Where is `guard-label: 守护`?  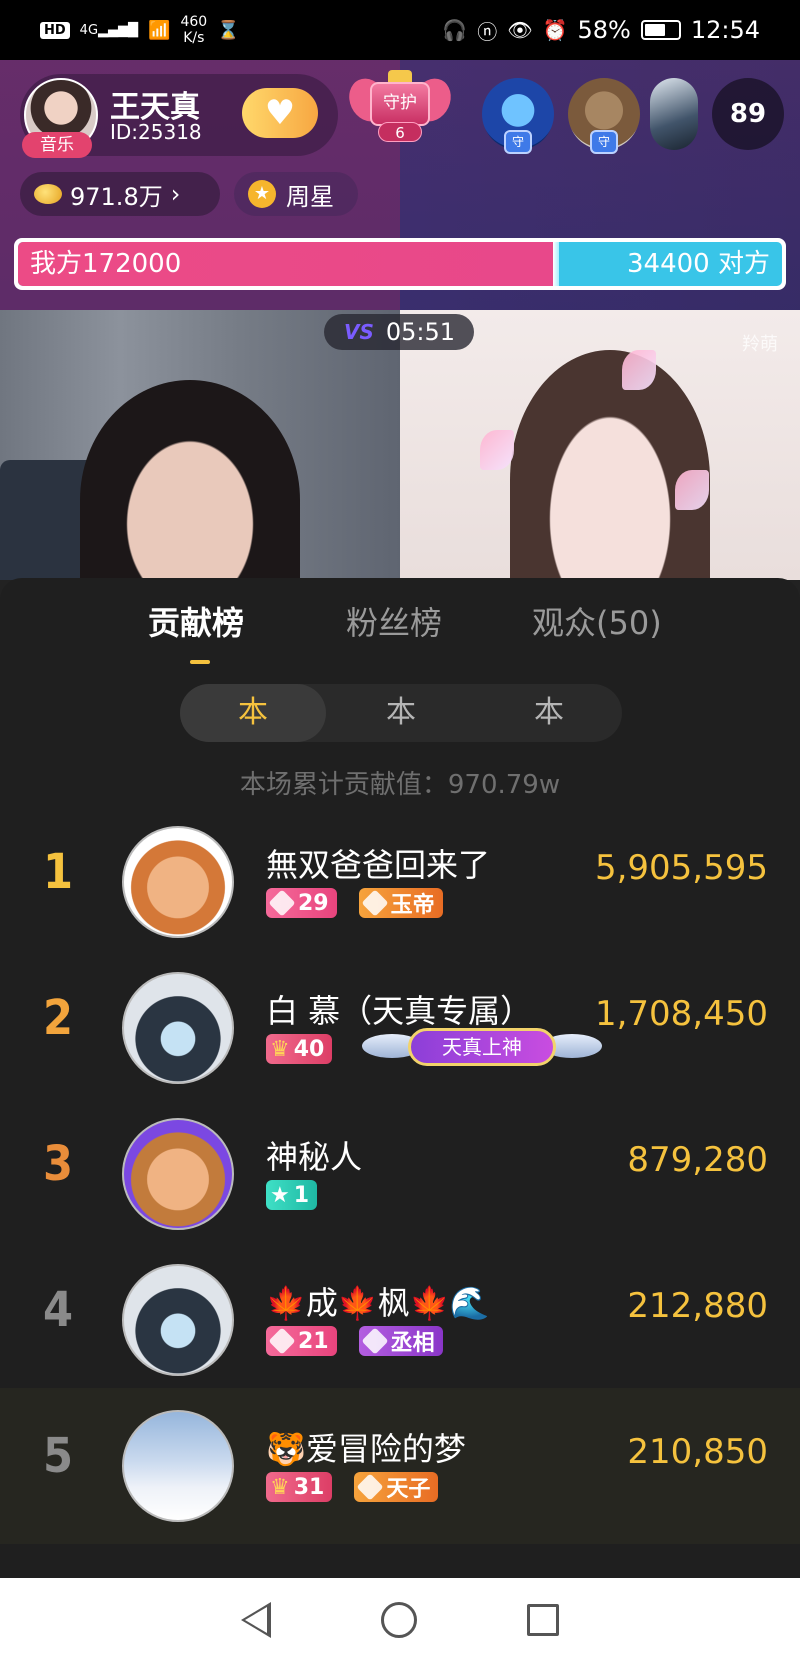
guard-label: 守护 is located at coordinates (400, 104).